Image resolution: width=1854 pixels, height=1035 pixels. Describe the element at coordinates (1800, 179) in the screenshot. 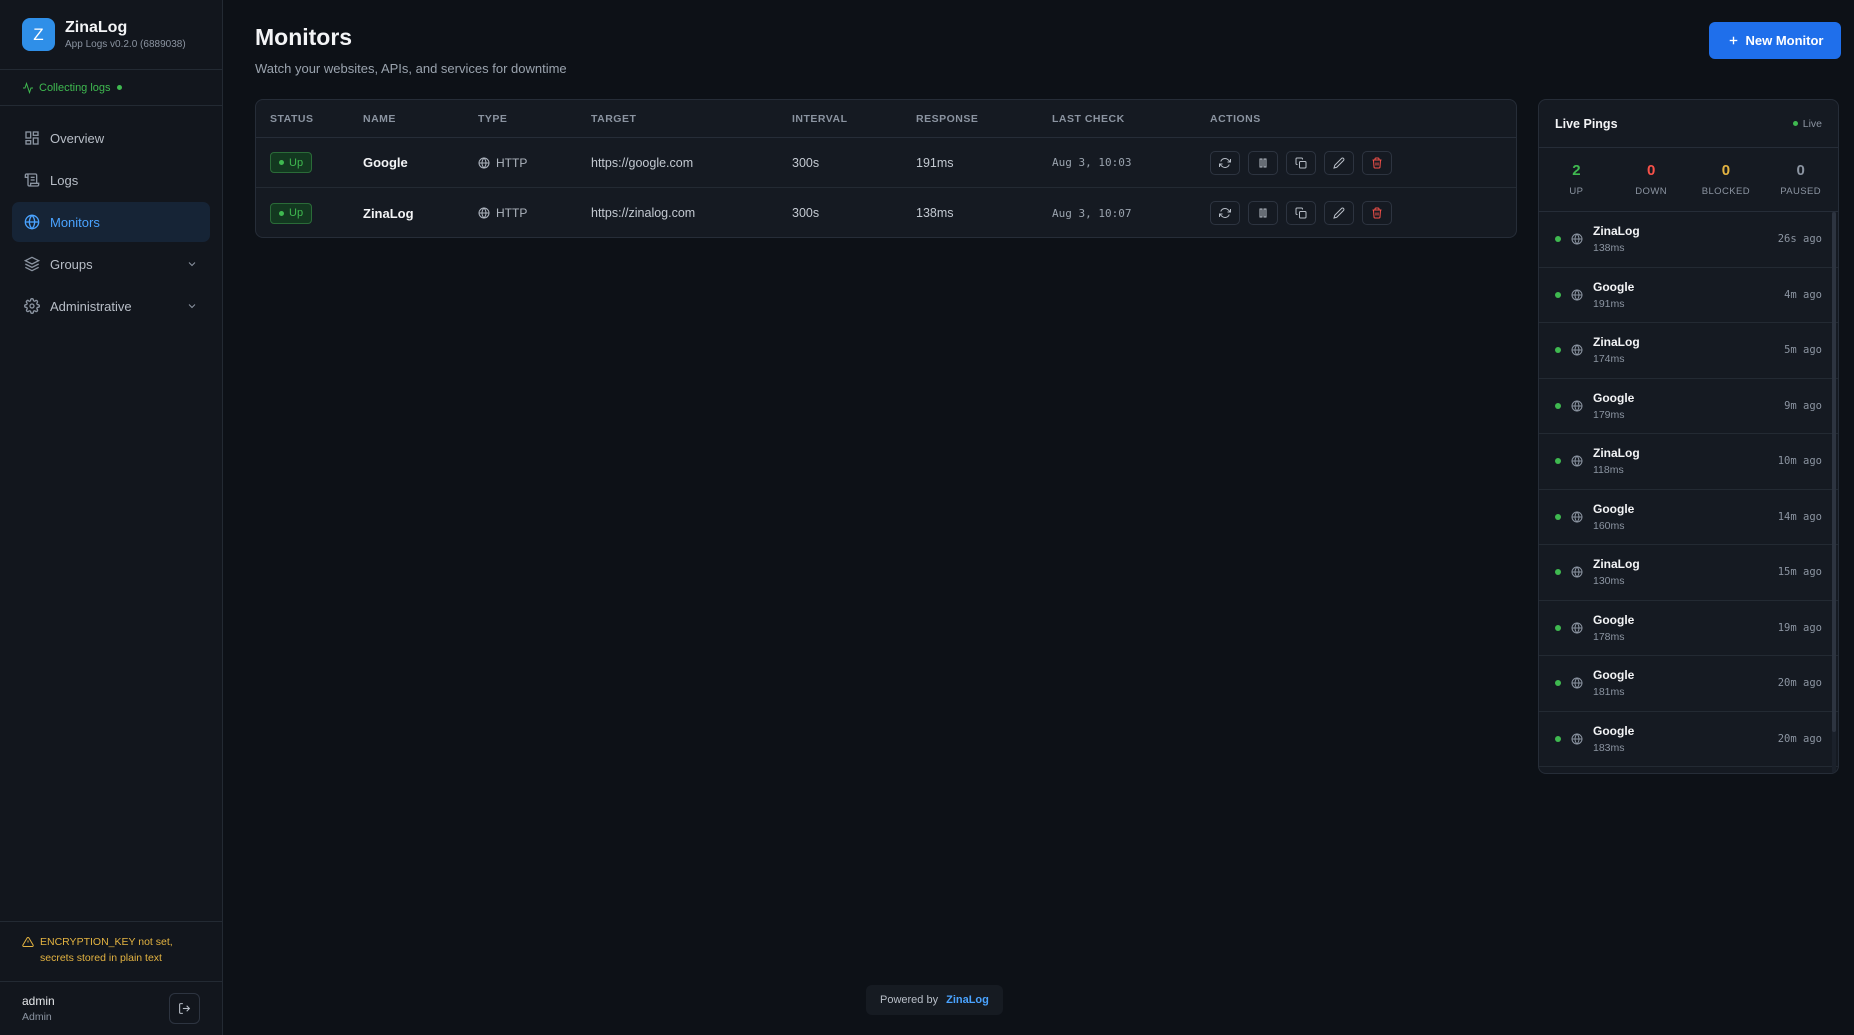

I see `stat-paused: 0 PAUSED` at that location.